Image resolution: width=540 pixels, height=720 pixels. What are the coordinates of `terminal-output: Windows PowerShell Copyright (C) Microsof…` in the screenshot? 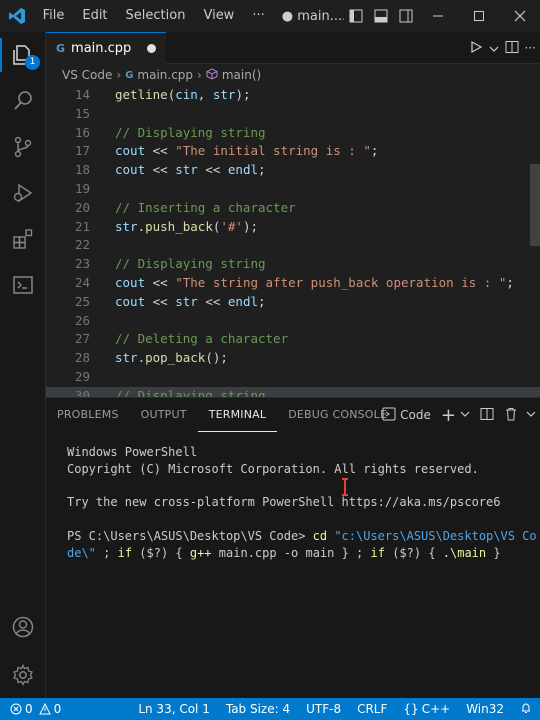 It's located at (302, 503).